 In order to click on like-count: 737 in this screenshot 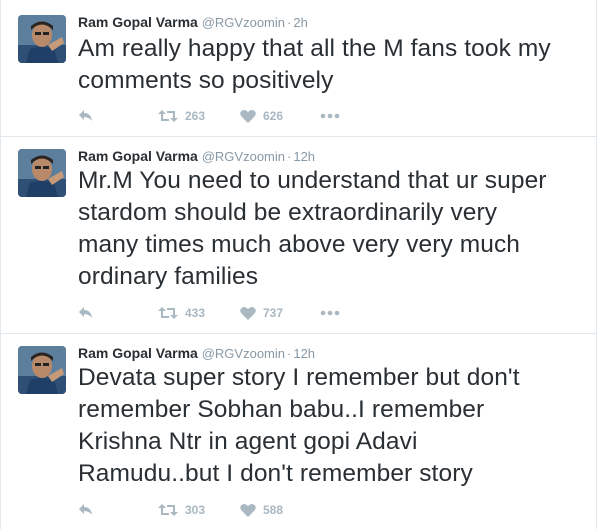, I will do `click(273, 313)`.